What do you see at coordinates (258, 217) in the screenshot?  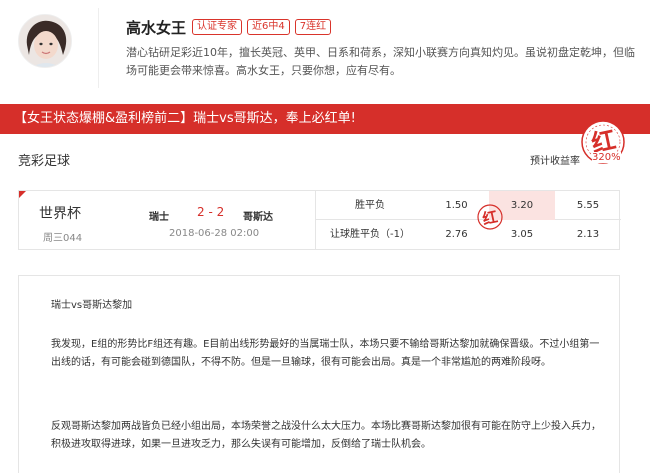 I see `away-team: 哥斯达` at bounding box center [258, 217].